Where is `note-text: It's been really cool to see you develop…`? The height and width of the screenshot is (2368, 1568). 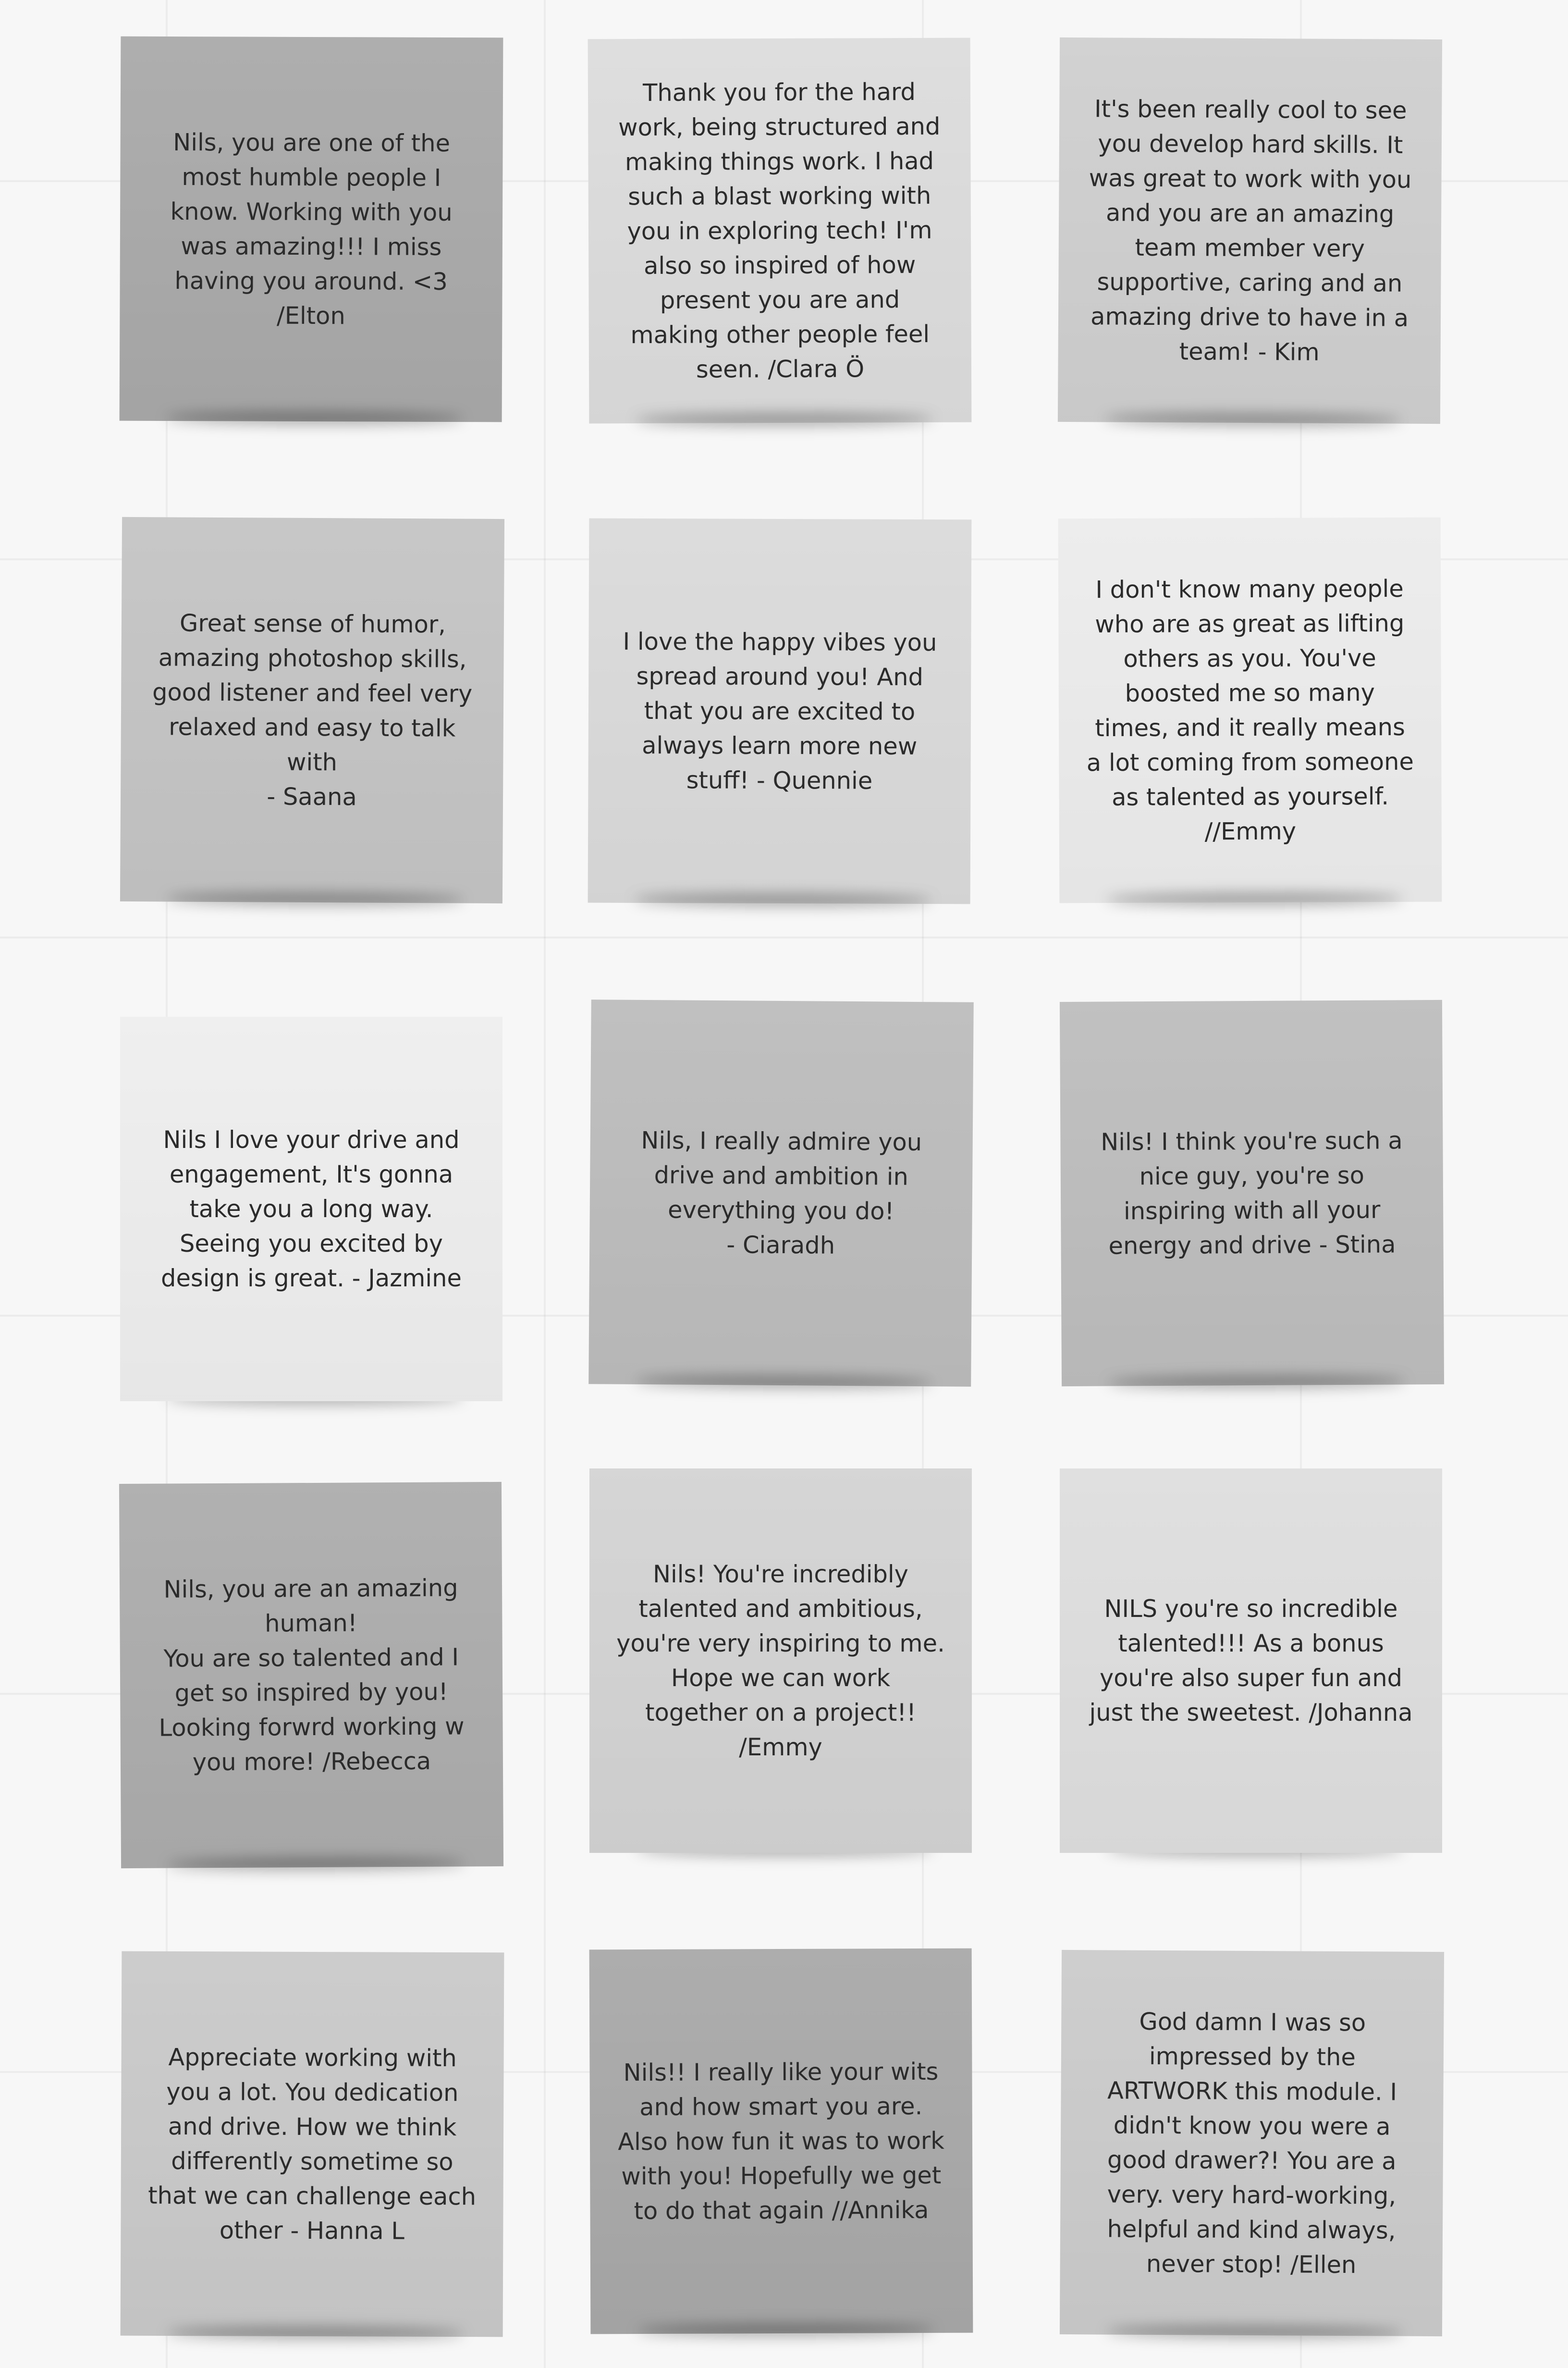 note-text: It's been really cool to see you develop… is located at coordinates (1250, 230).